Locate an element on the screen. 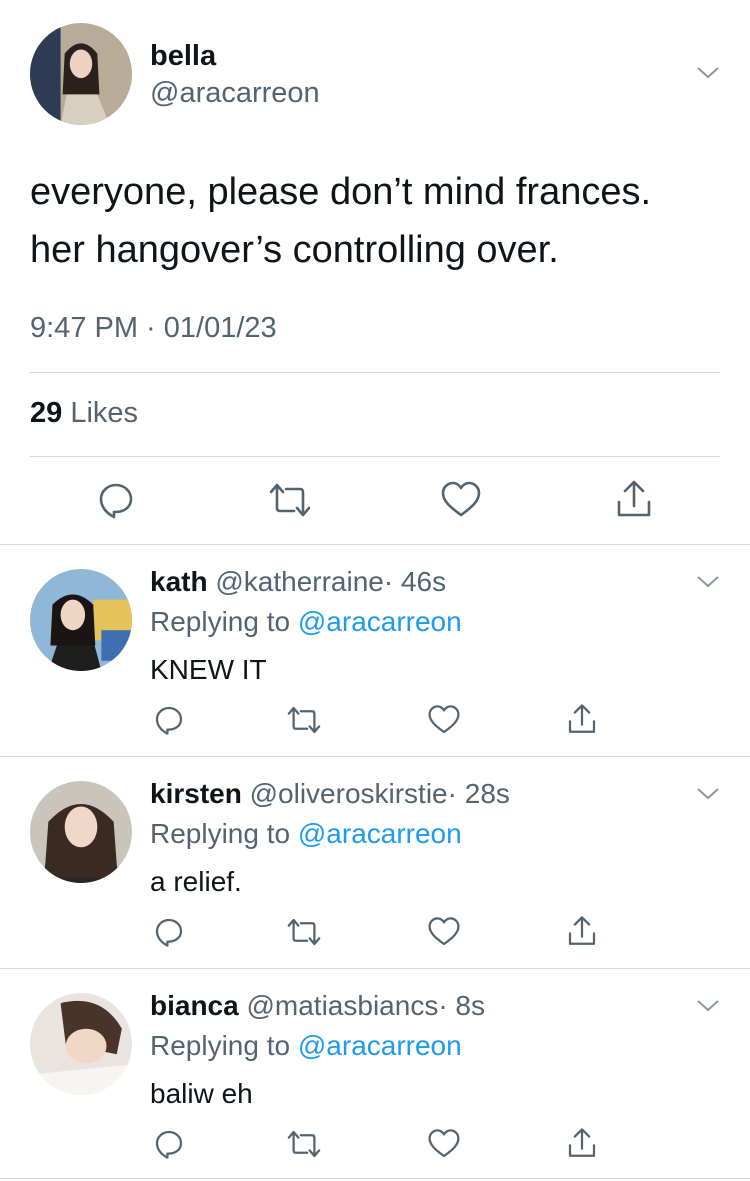 The width and height of the screenshot is (750, 1181). main-tweet-timestamp: 9:47 PM · 01/01/23 is located at coordinates (153, 328).